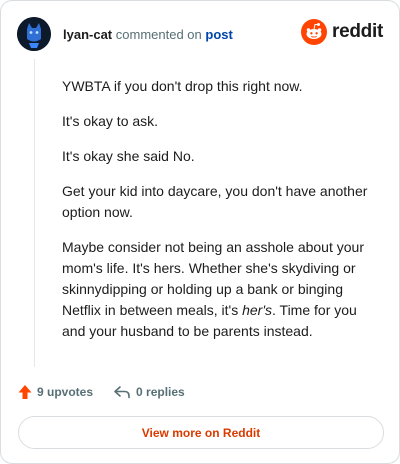 Image resolution: width=400 pixels, height=464 pixels. I want to click on upvote-button: 9 upvotes, so click(55, 392).